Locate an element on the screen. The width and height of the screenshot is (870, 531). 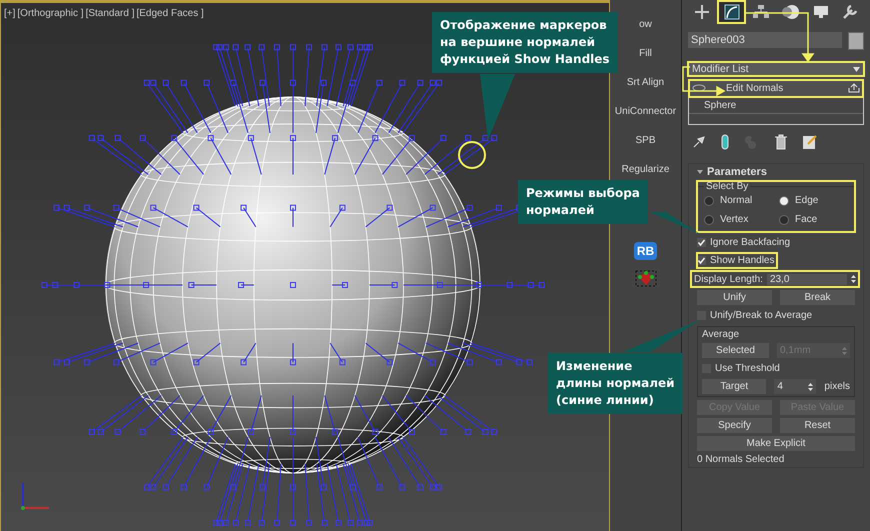
arc-icon is located at coordinates (731, 12).